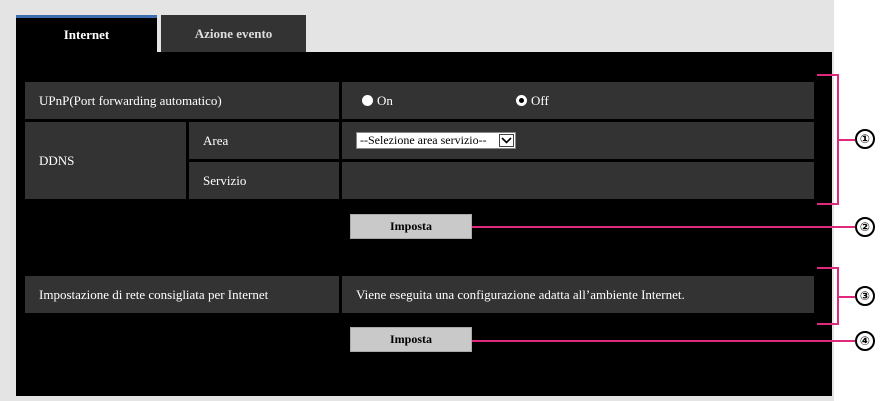 Image resolution: width=894 pixels, height=401 pixels. What do you see at coordinates (521, 100) in the screenshot?
I see `radio-selected-icon` at bounding box center [521, 100].